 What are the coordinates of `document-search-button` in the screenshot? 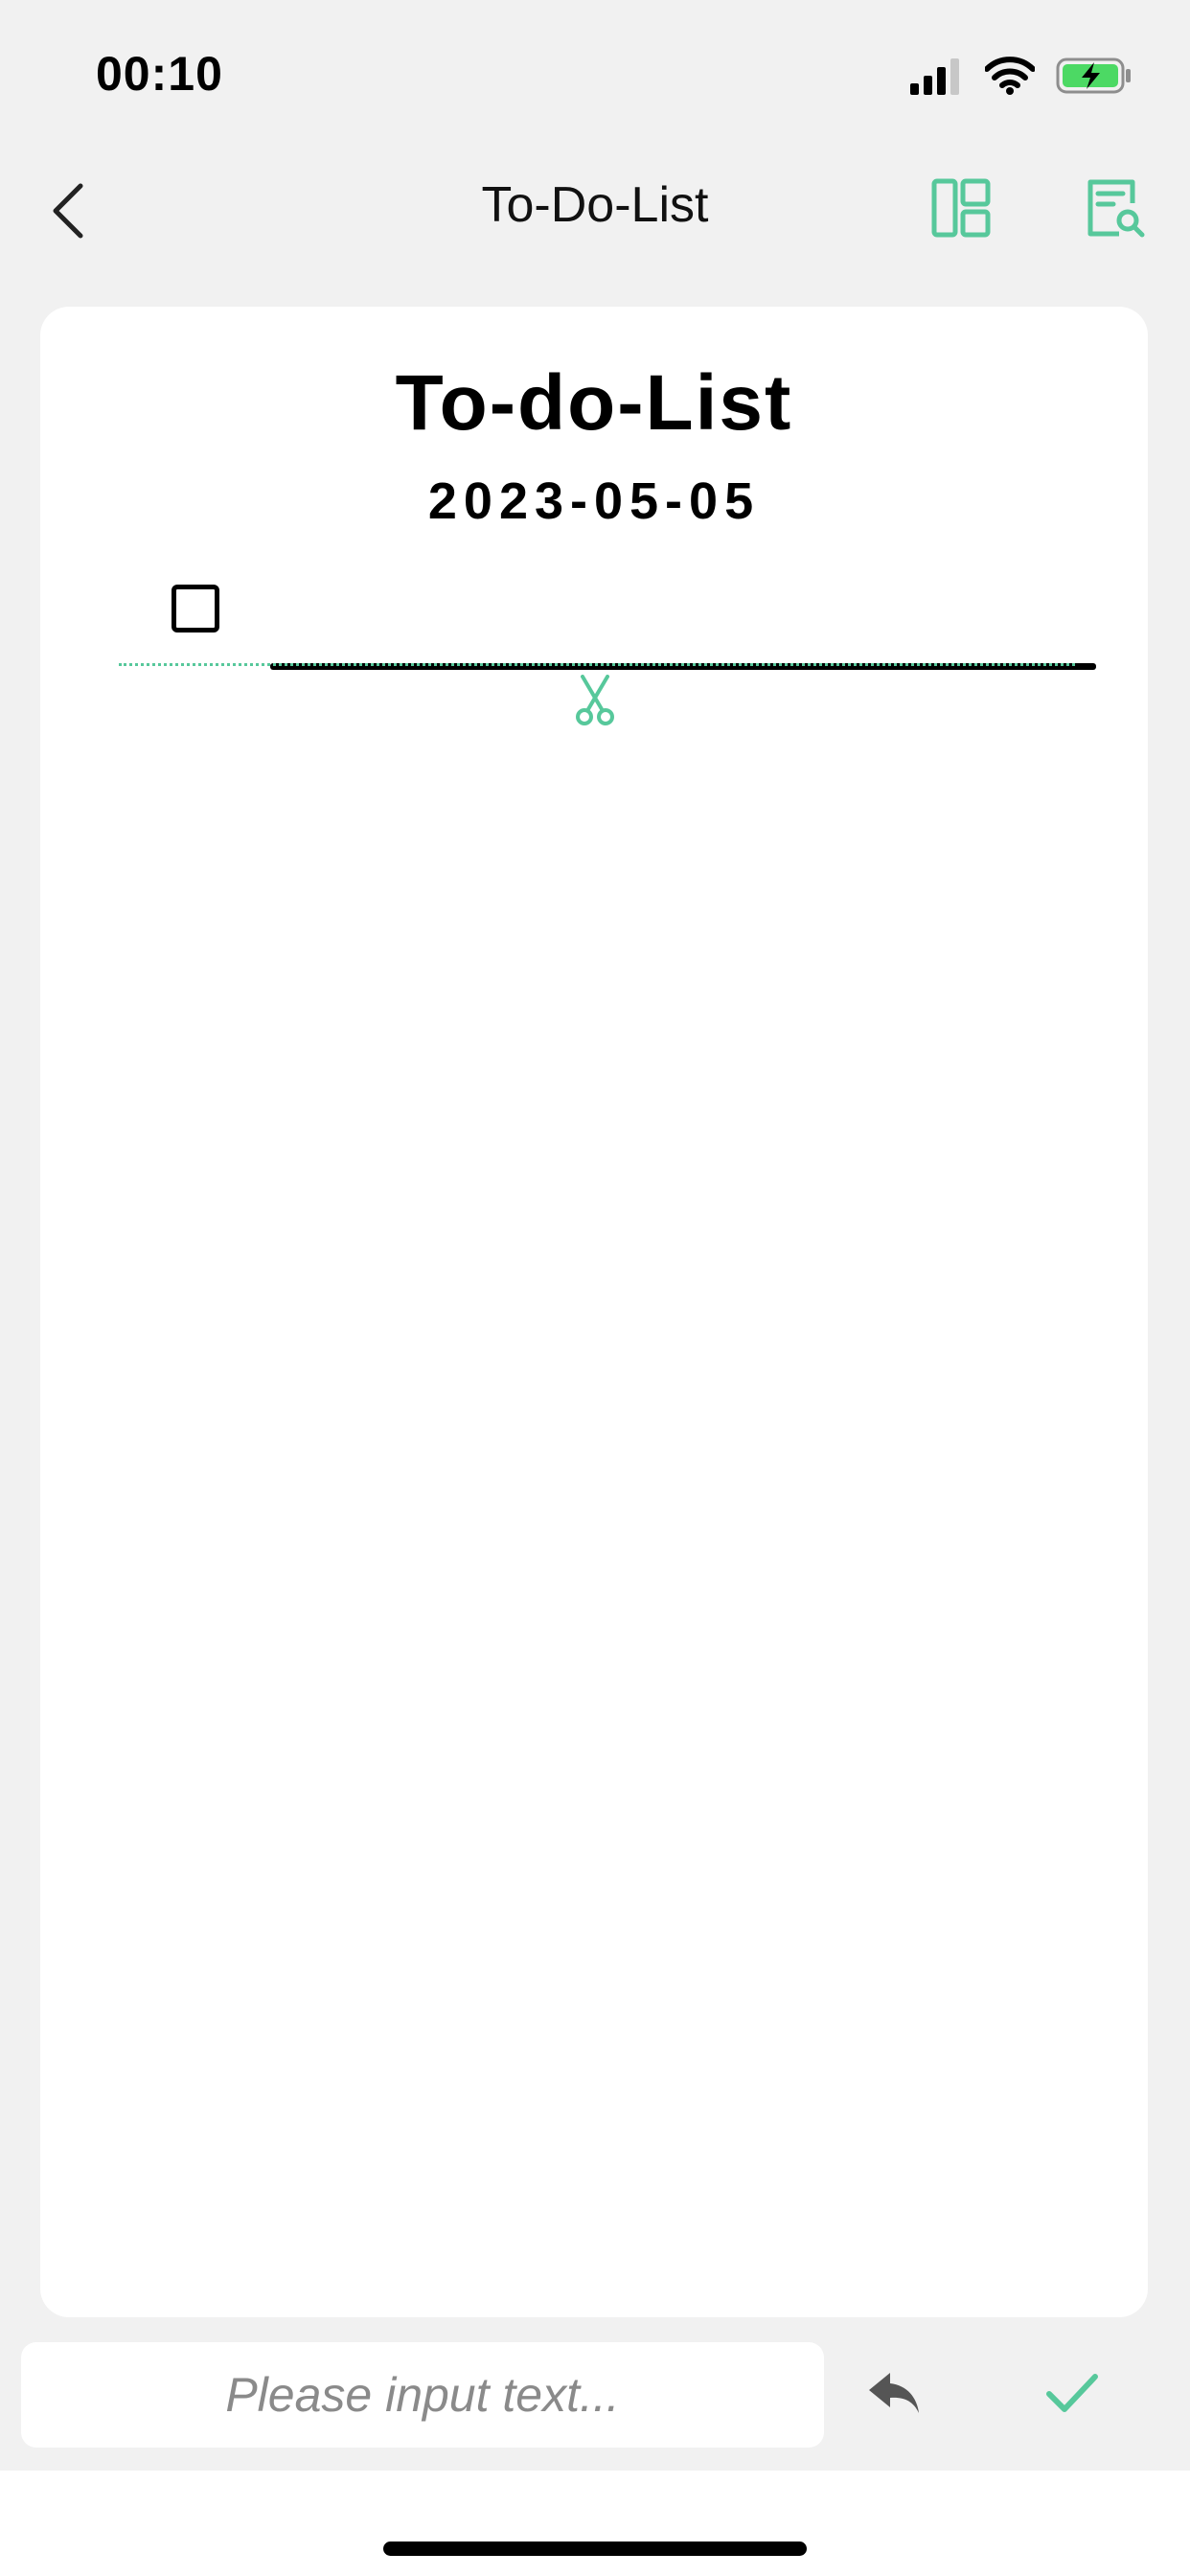 It's located at (1115, 208).